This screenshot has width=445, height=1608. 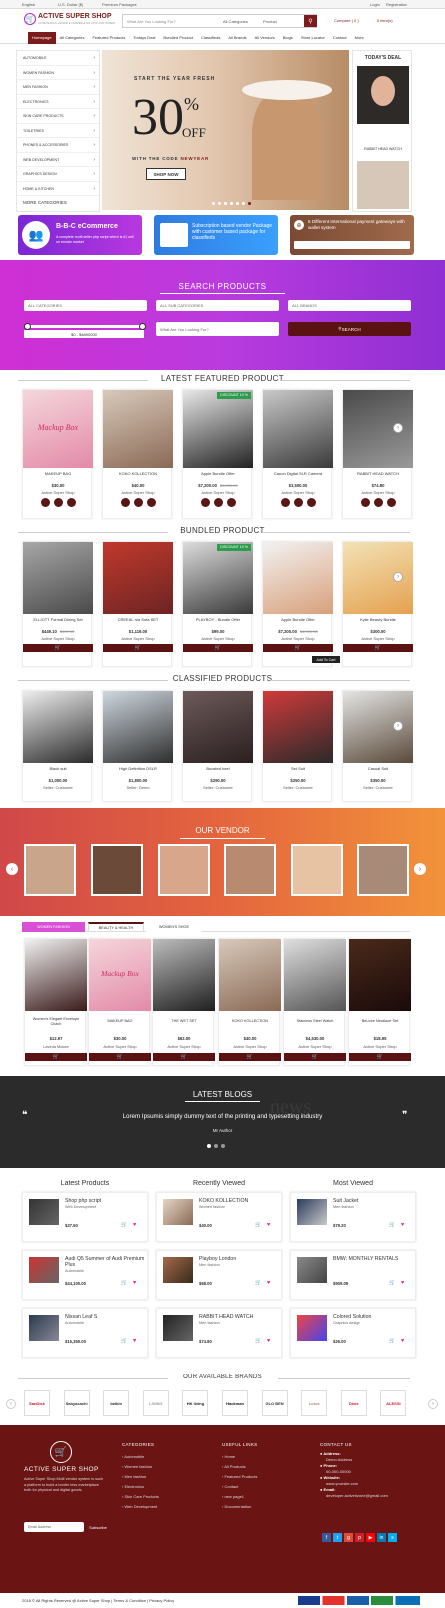 I want to click on product-name: Stainless Steel Watch, so click(x=315, y=1021).